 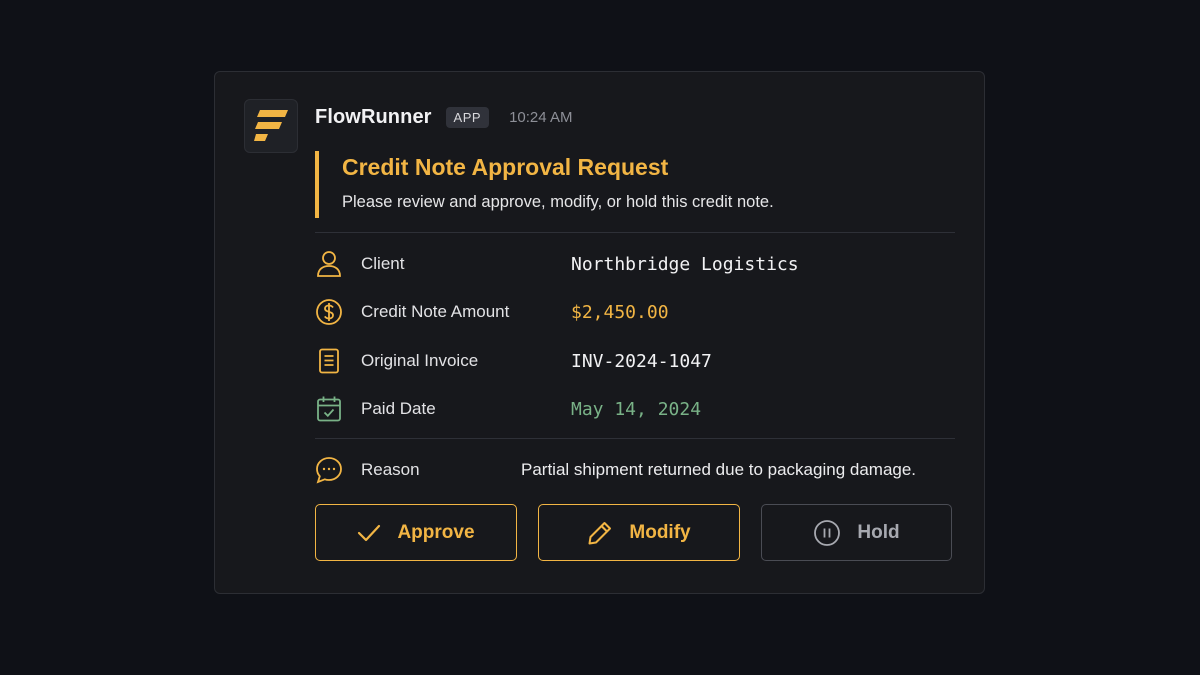 I want to click on field-value: Northbridge Logistics, so click(x=685, y=264).